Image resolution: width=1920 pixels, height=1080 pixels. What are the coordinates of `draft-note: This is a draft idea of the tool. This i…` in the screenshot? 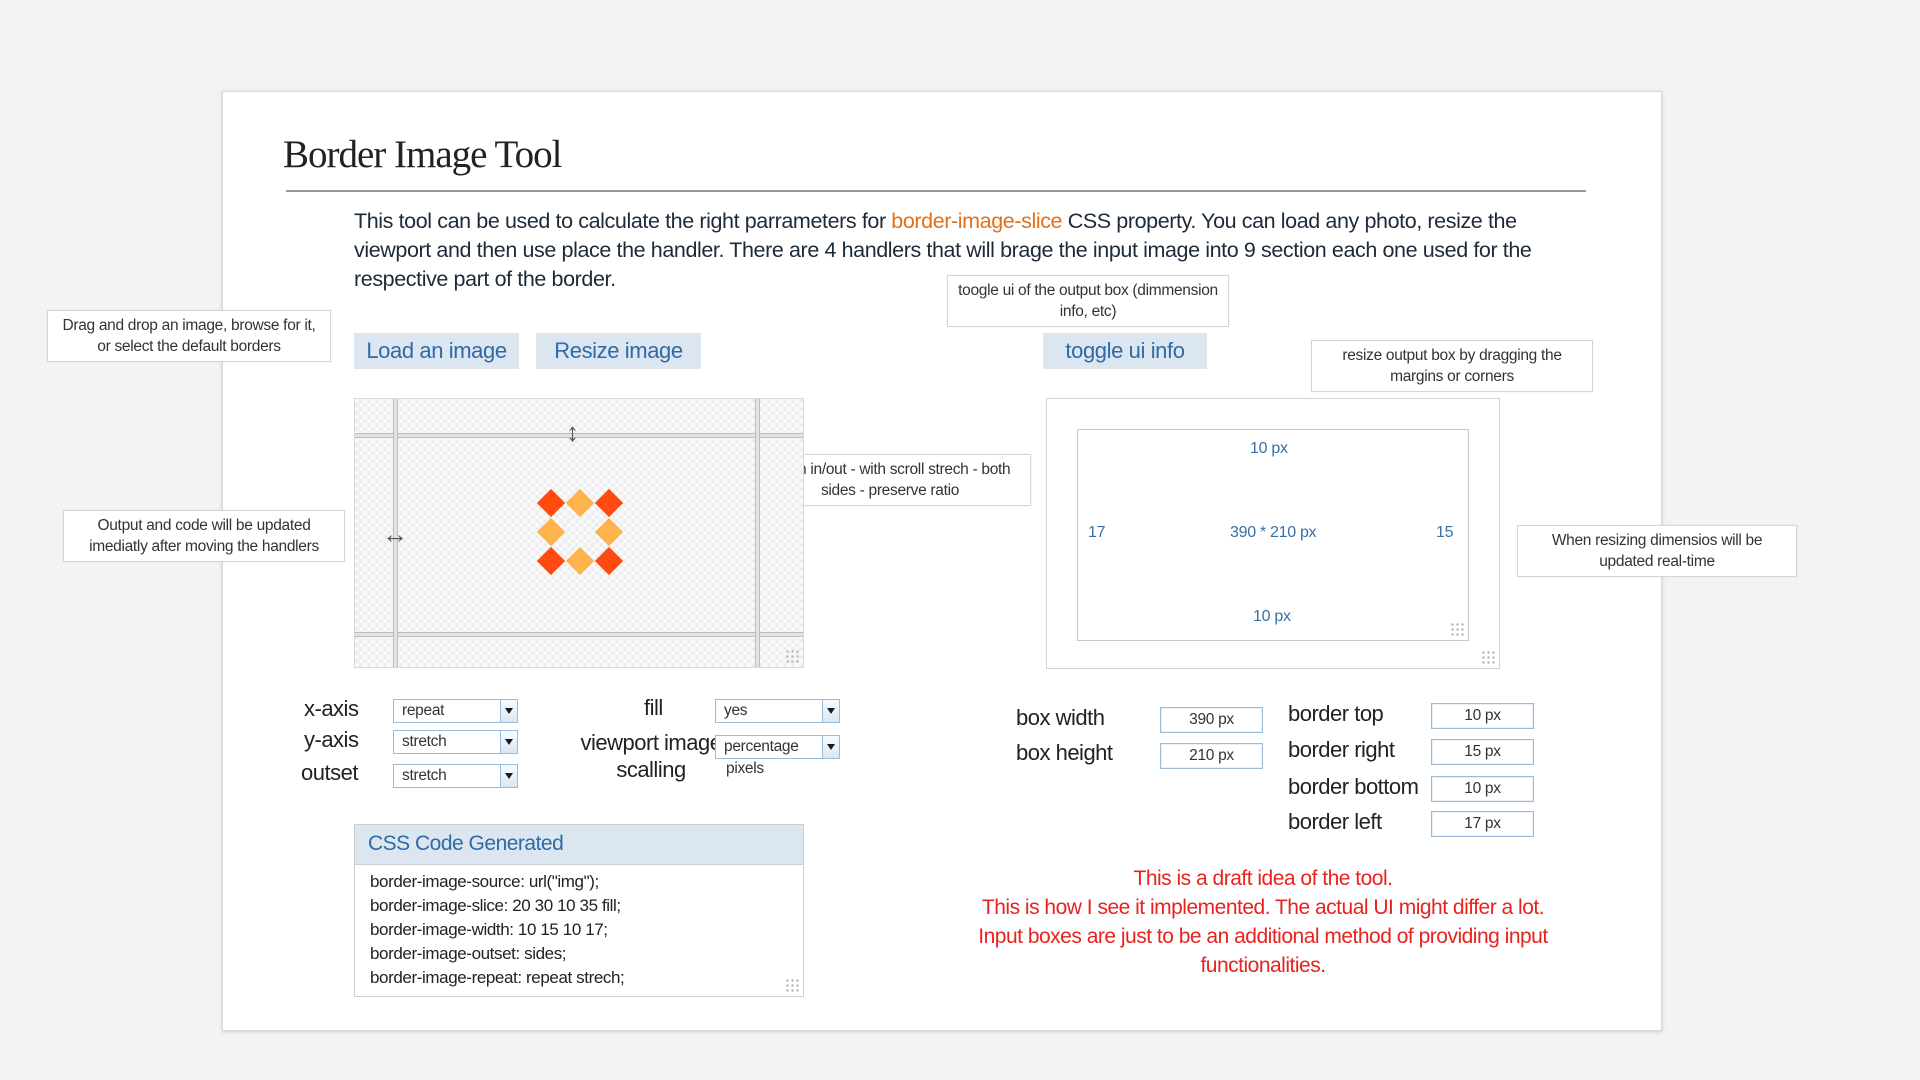 It's located at (1263, 922).